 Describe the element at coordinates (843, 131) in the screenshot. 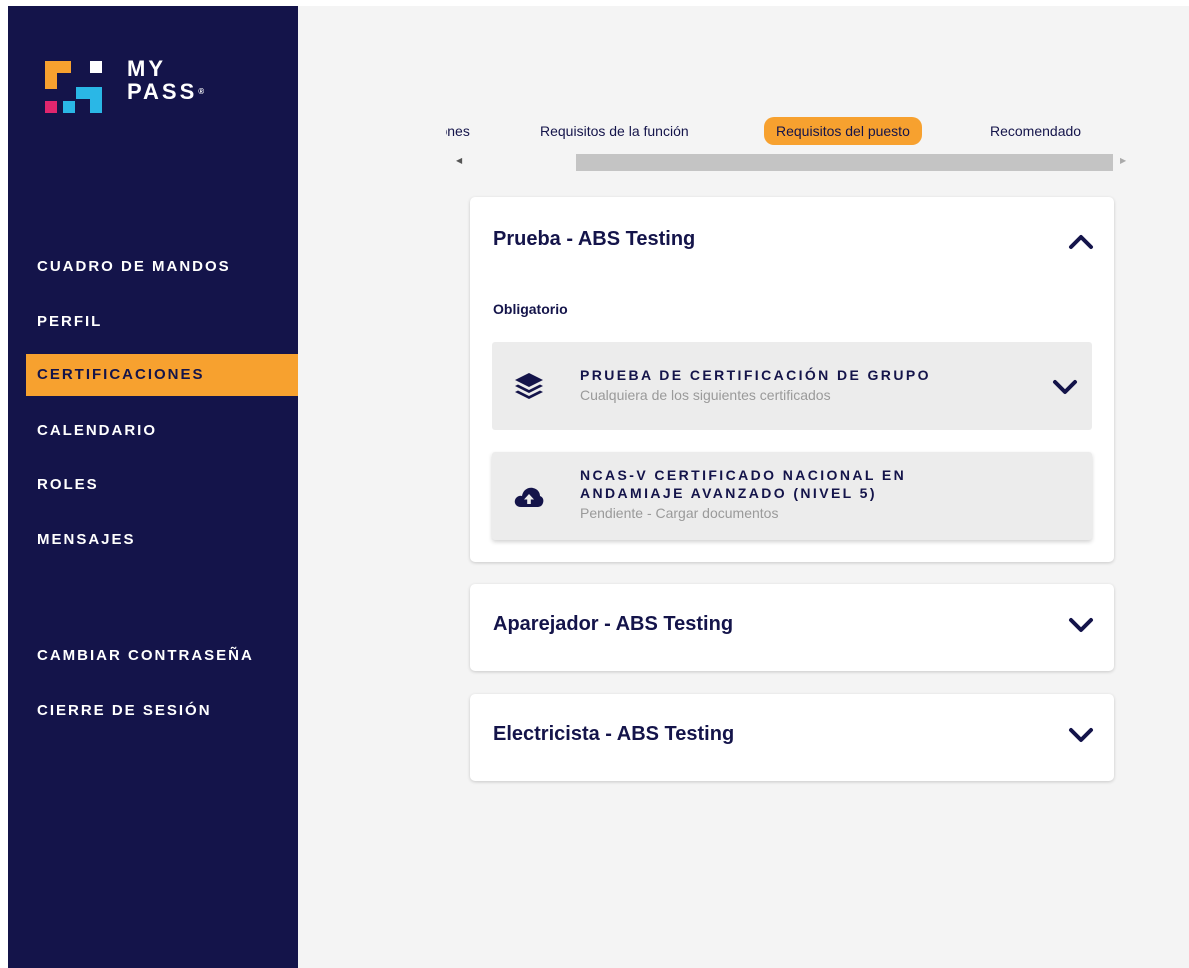

I see `tab-requisitos-puesto: Requisitos del puesto` at that location.